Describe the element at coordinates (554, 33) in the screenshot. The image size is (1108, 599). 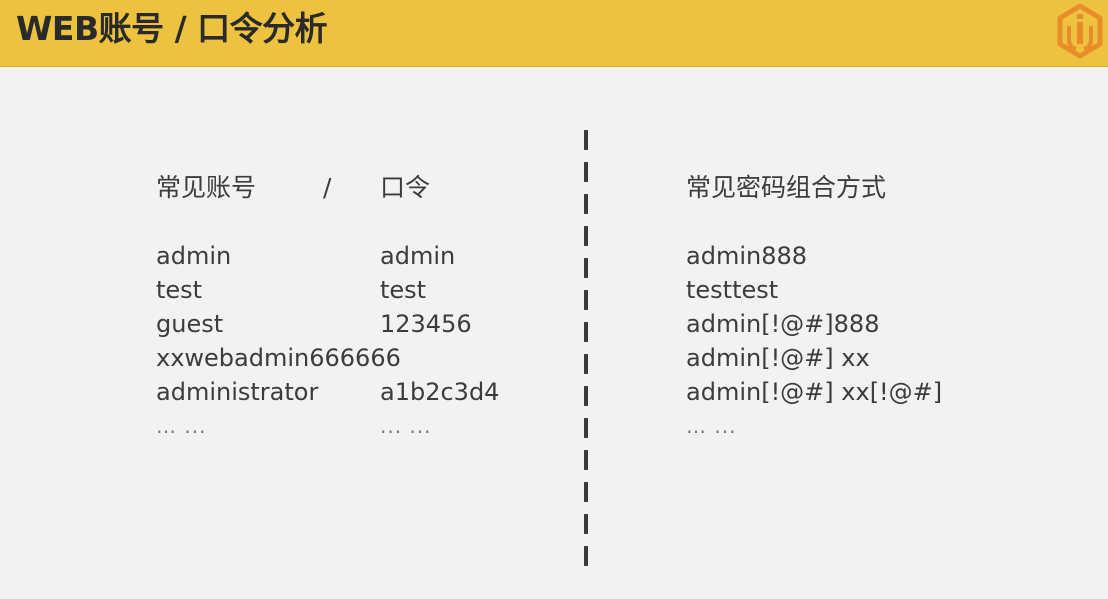
I see `title-bar: WEB账号 / 口令分析` at that location.